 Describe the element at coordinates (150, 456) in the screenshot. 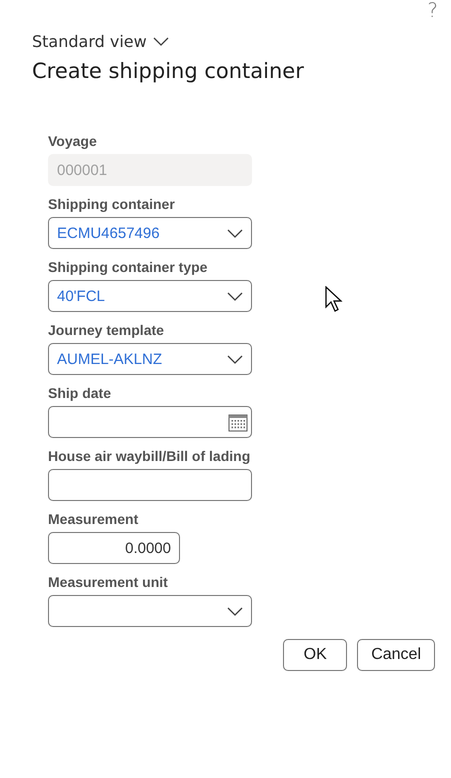

I see `field-label: House air waybill/Bill of lading` at that location.